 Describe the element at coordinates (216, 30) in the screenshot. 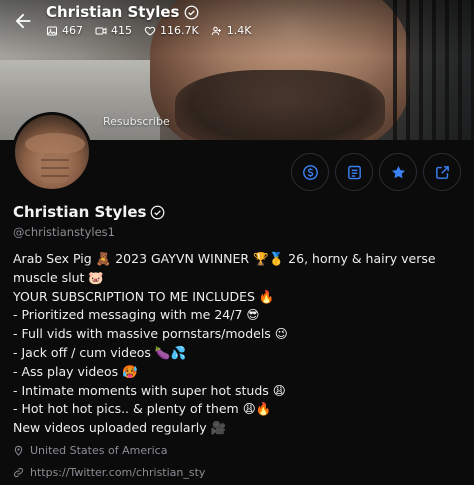

I see `users-icon` at that location.